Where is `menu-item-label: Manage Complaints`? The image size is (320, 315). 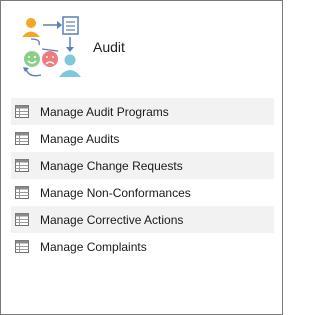
menu-item-label: Manage Complaints is located at coordinates (93, 246).